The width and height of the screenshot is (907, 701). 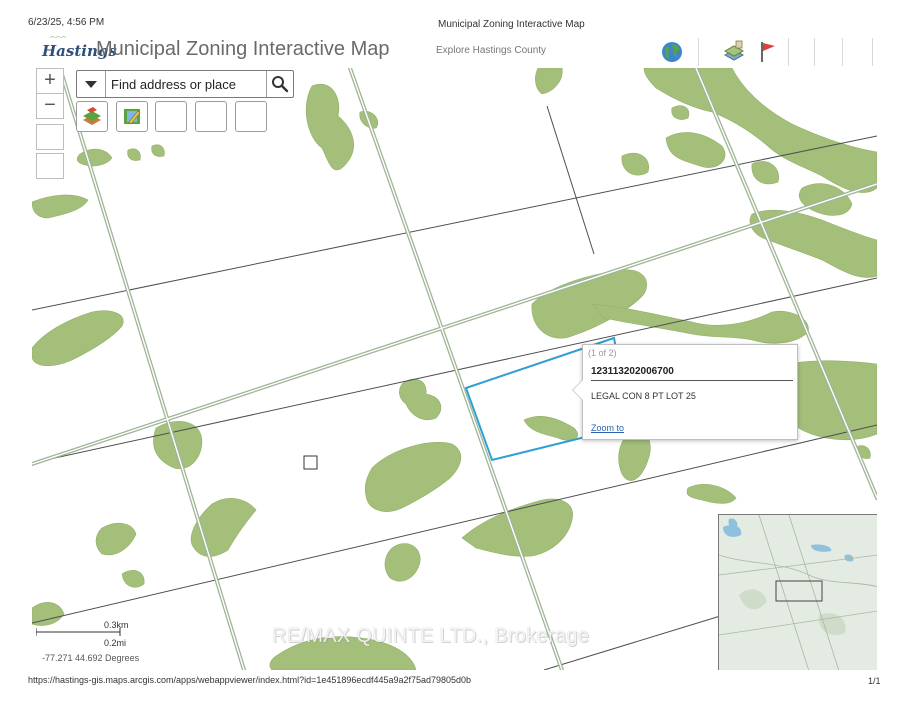 What do you see at coordinates (91, 658) in the screenshot?
I see `coordinate-readout: -77.271 44.692 Degrees` at bounding box center [91, 658].